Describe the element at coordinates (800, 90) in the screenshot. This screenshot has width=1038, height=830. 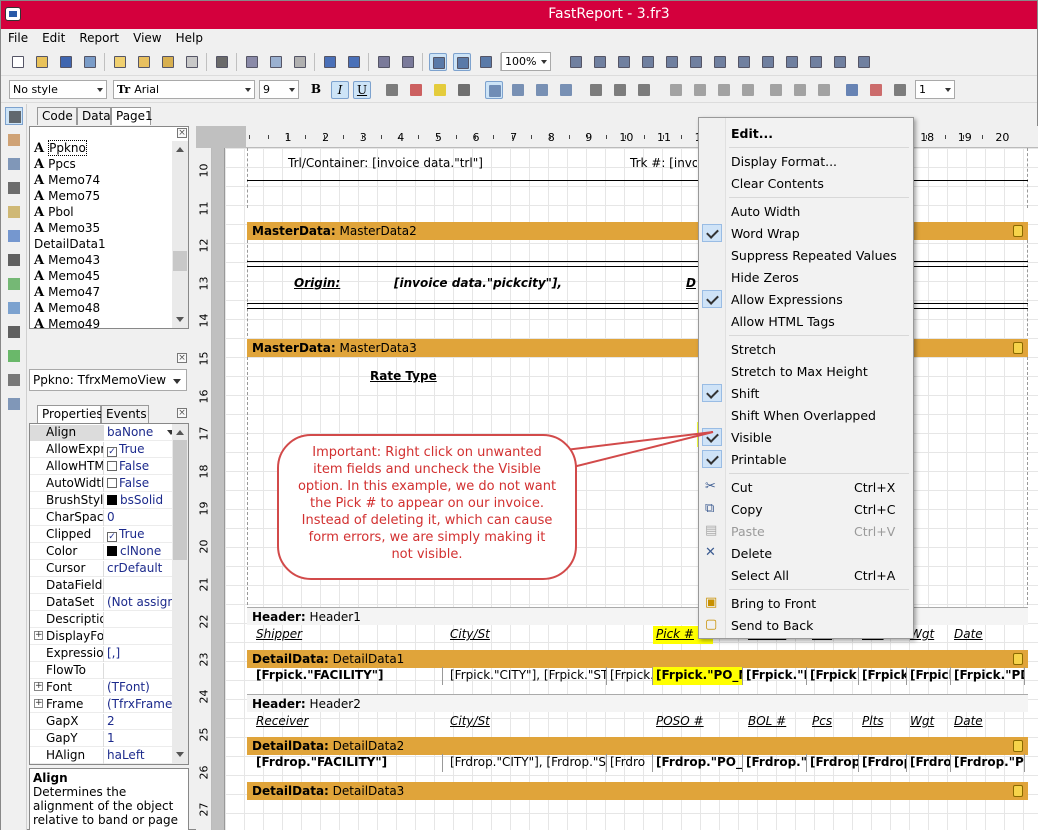
I see `frame-none-button` at that location.